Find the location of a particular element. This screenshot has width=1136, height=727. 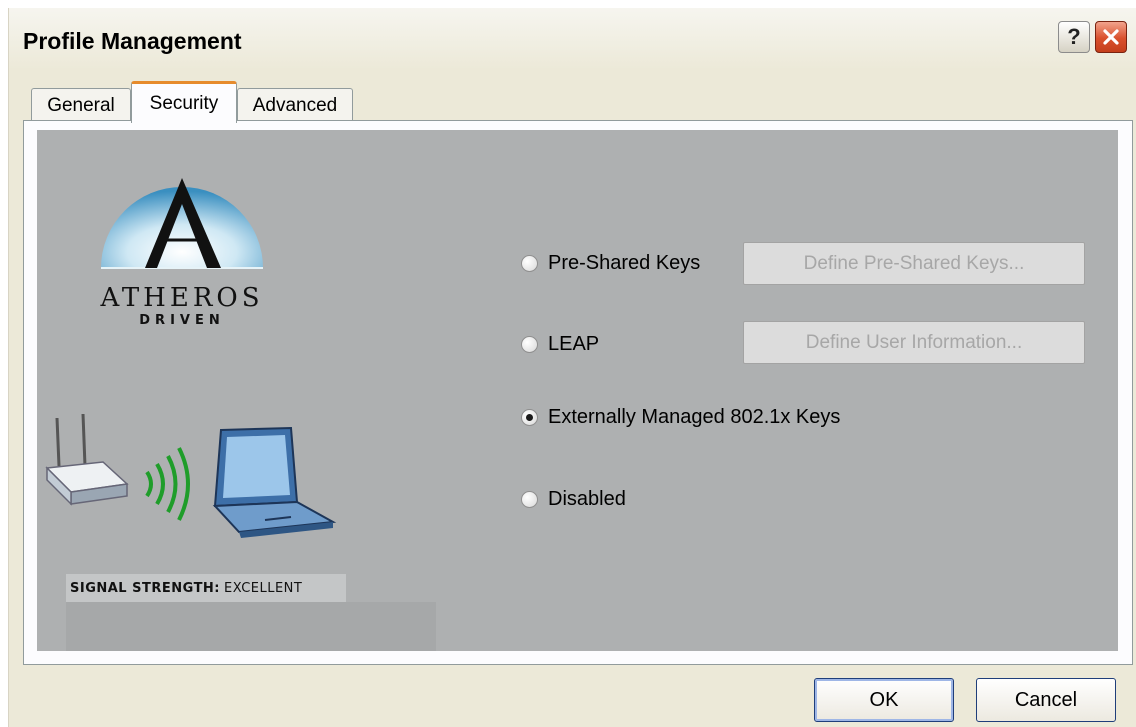

tab-general: General is located at coordinates (81, 105).